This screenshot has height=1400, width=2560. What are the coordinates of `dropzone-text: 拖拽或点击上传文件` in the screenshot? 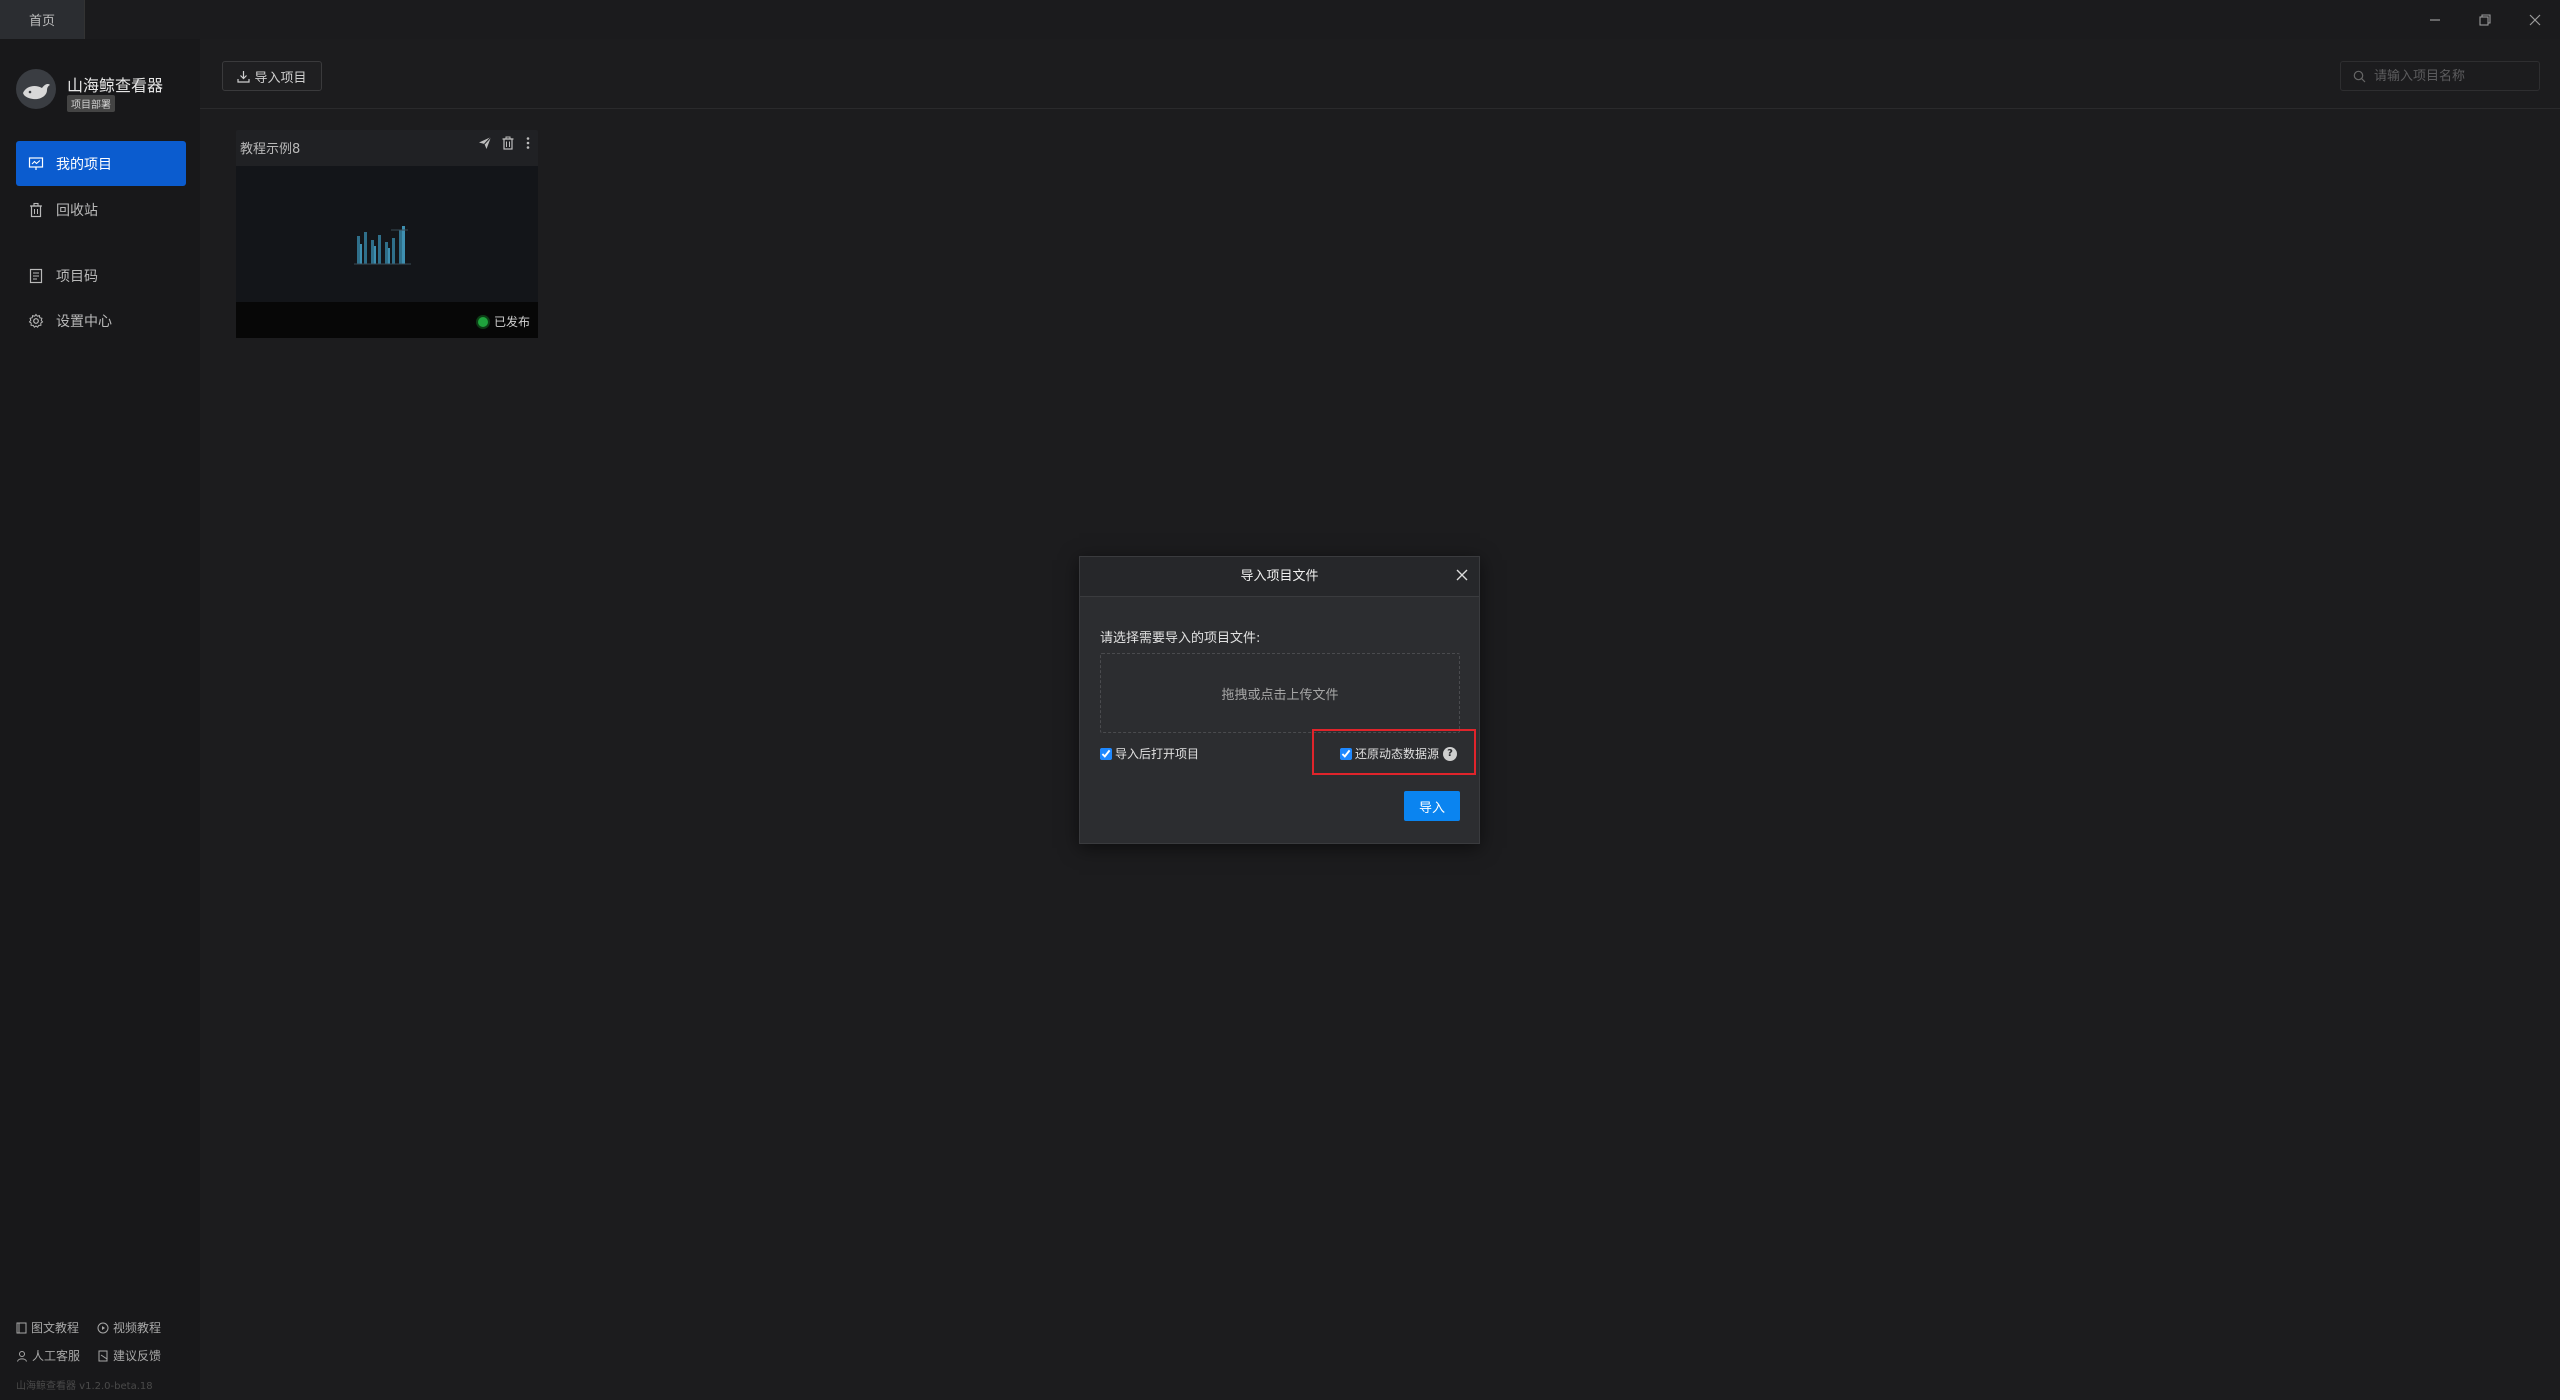 It's located at (1280, 695).